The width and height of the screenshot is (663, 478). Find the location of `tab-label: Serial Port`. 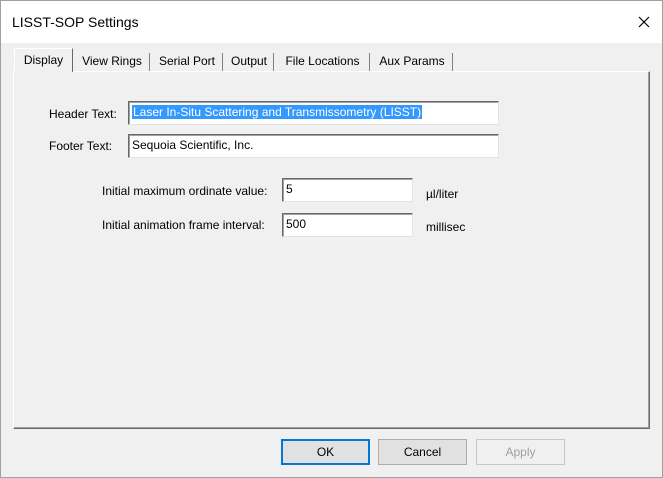

tab-label: Serial Port is located at coordinates (187, 61).